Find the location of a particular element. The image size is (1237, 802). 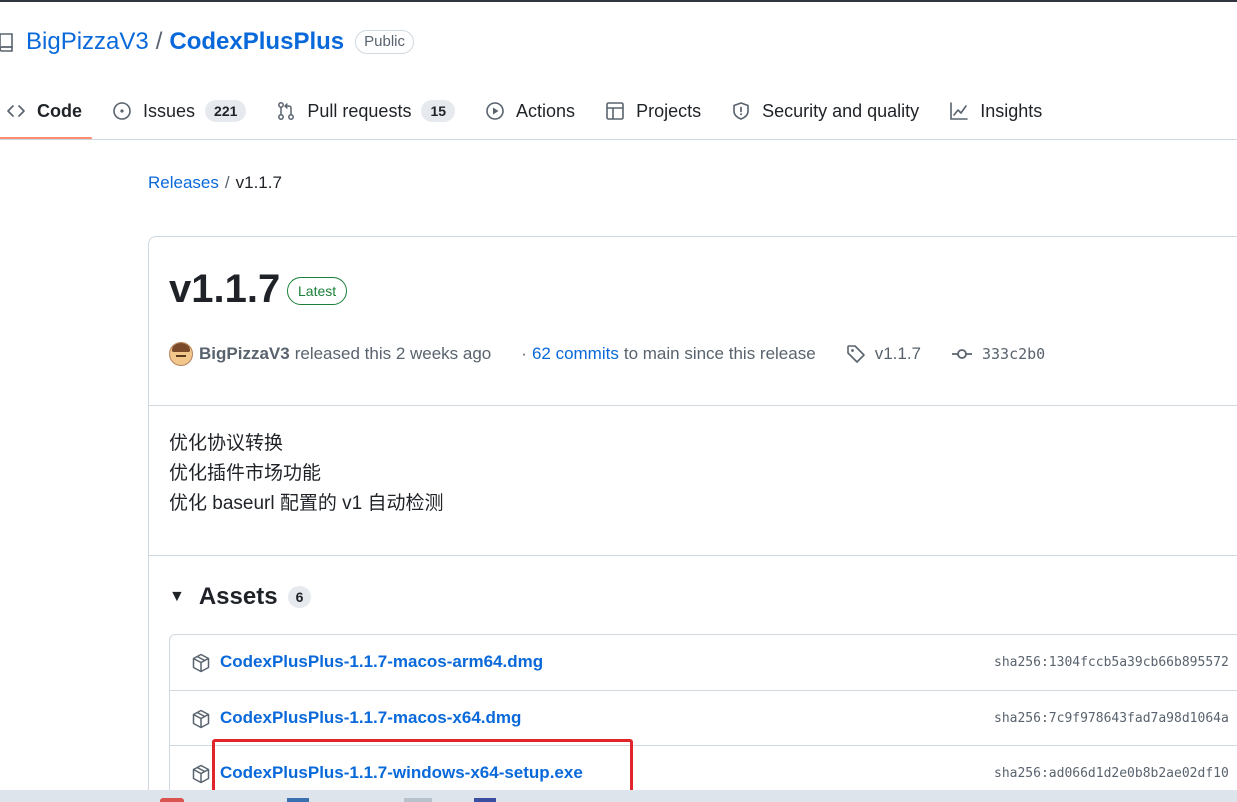

assets-title: Assets is located at coordinates (238, 596).